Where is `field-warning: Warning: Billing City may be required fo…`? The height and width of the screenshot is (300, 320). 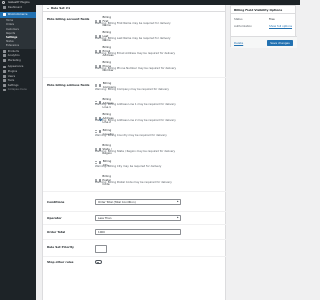 field-warning: Warning: Billing City may be required fo… is located at coordinates (128, 166).